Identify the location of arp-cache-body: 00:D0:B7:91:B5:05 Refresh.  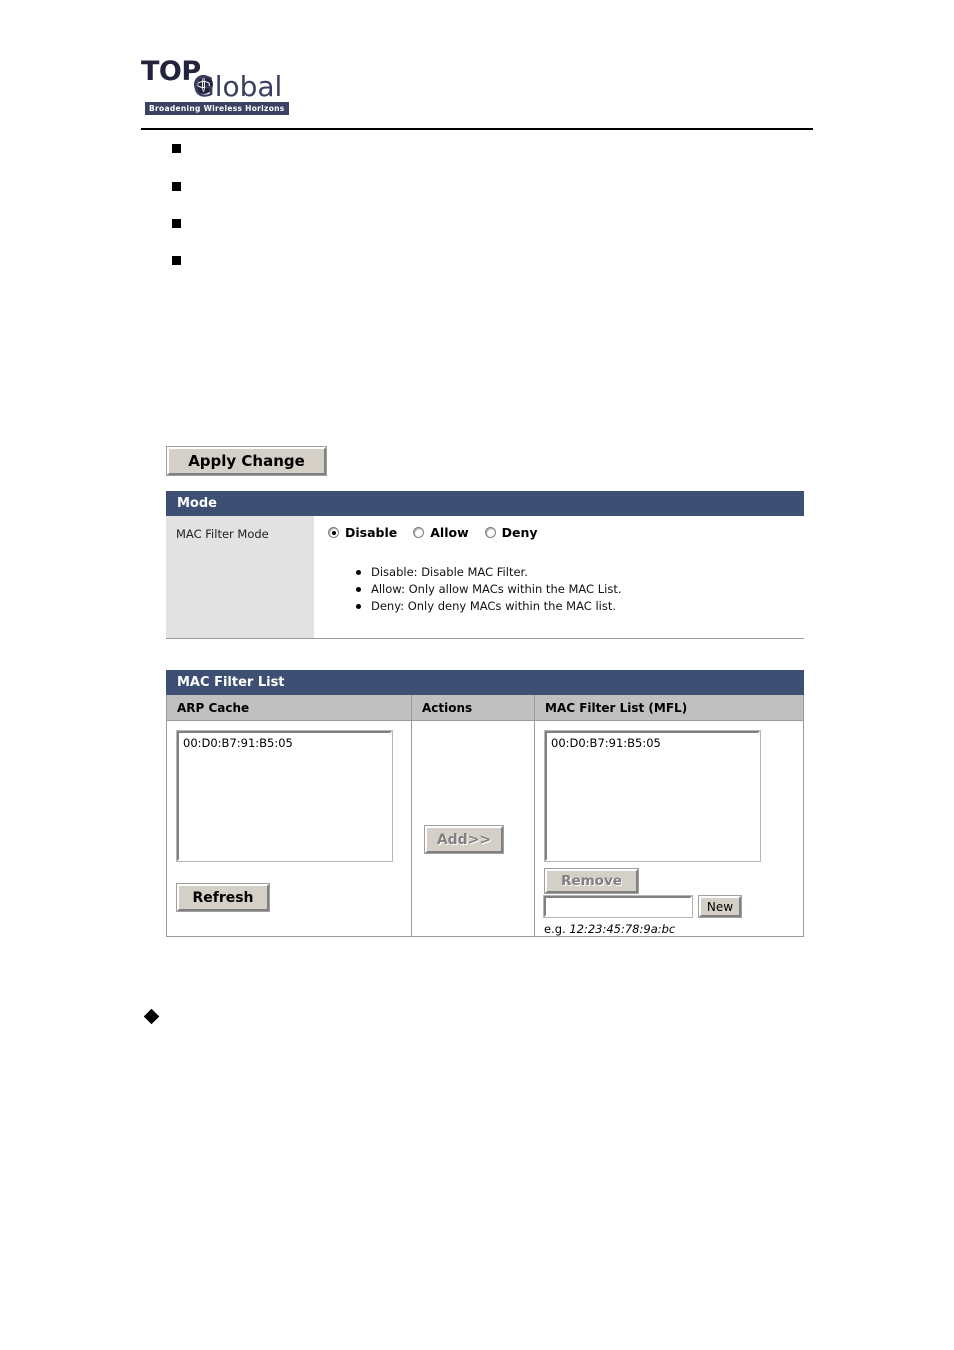
(289, 828).